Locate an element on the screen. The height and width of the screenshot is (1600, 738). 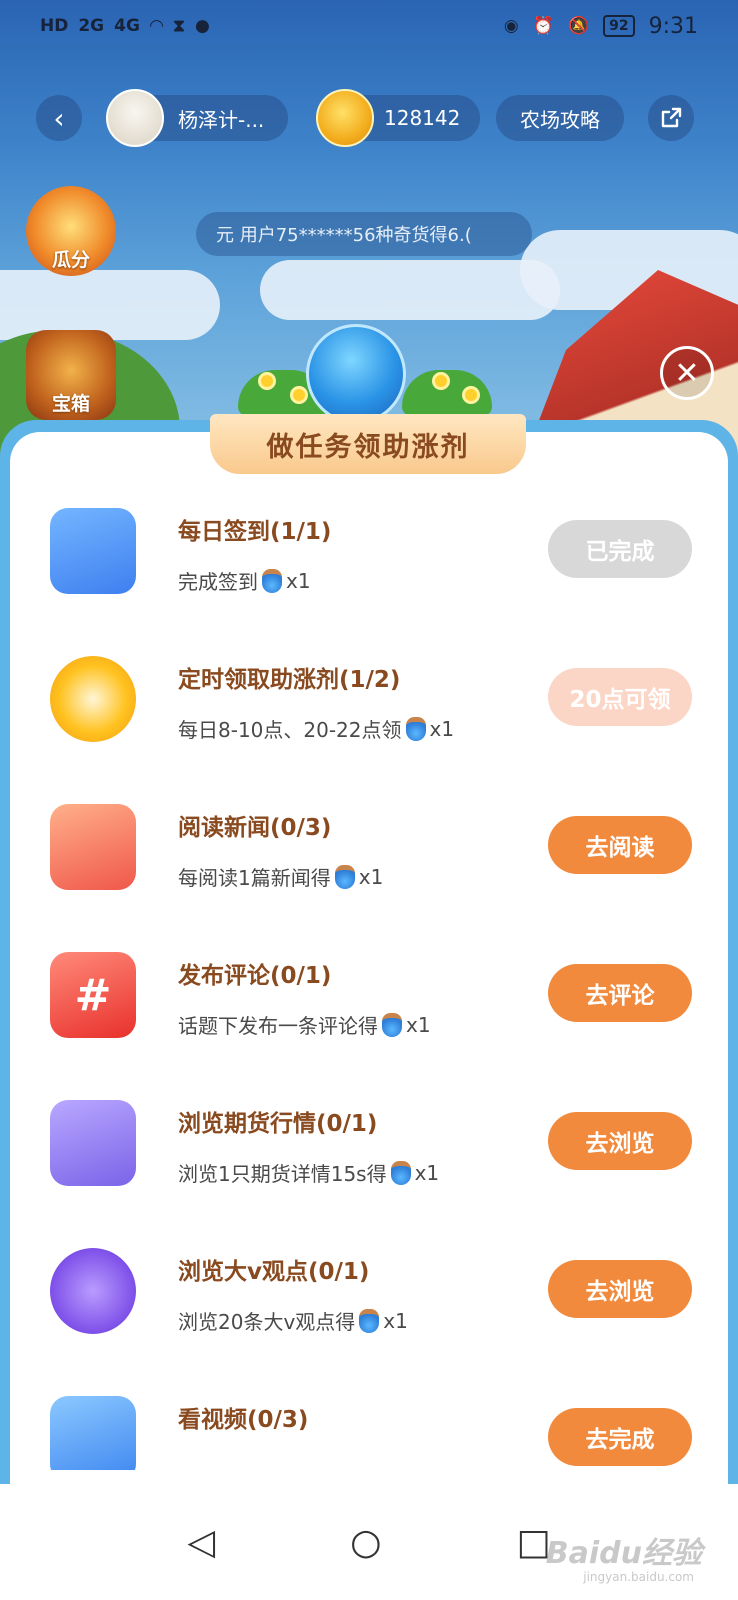
comment-button: 去评论 is located at coordinates (620, 993).